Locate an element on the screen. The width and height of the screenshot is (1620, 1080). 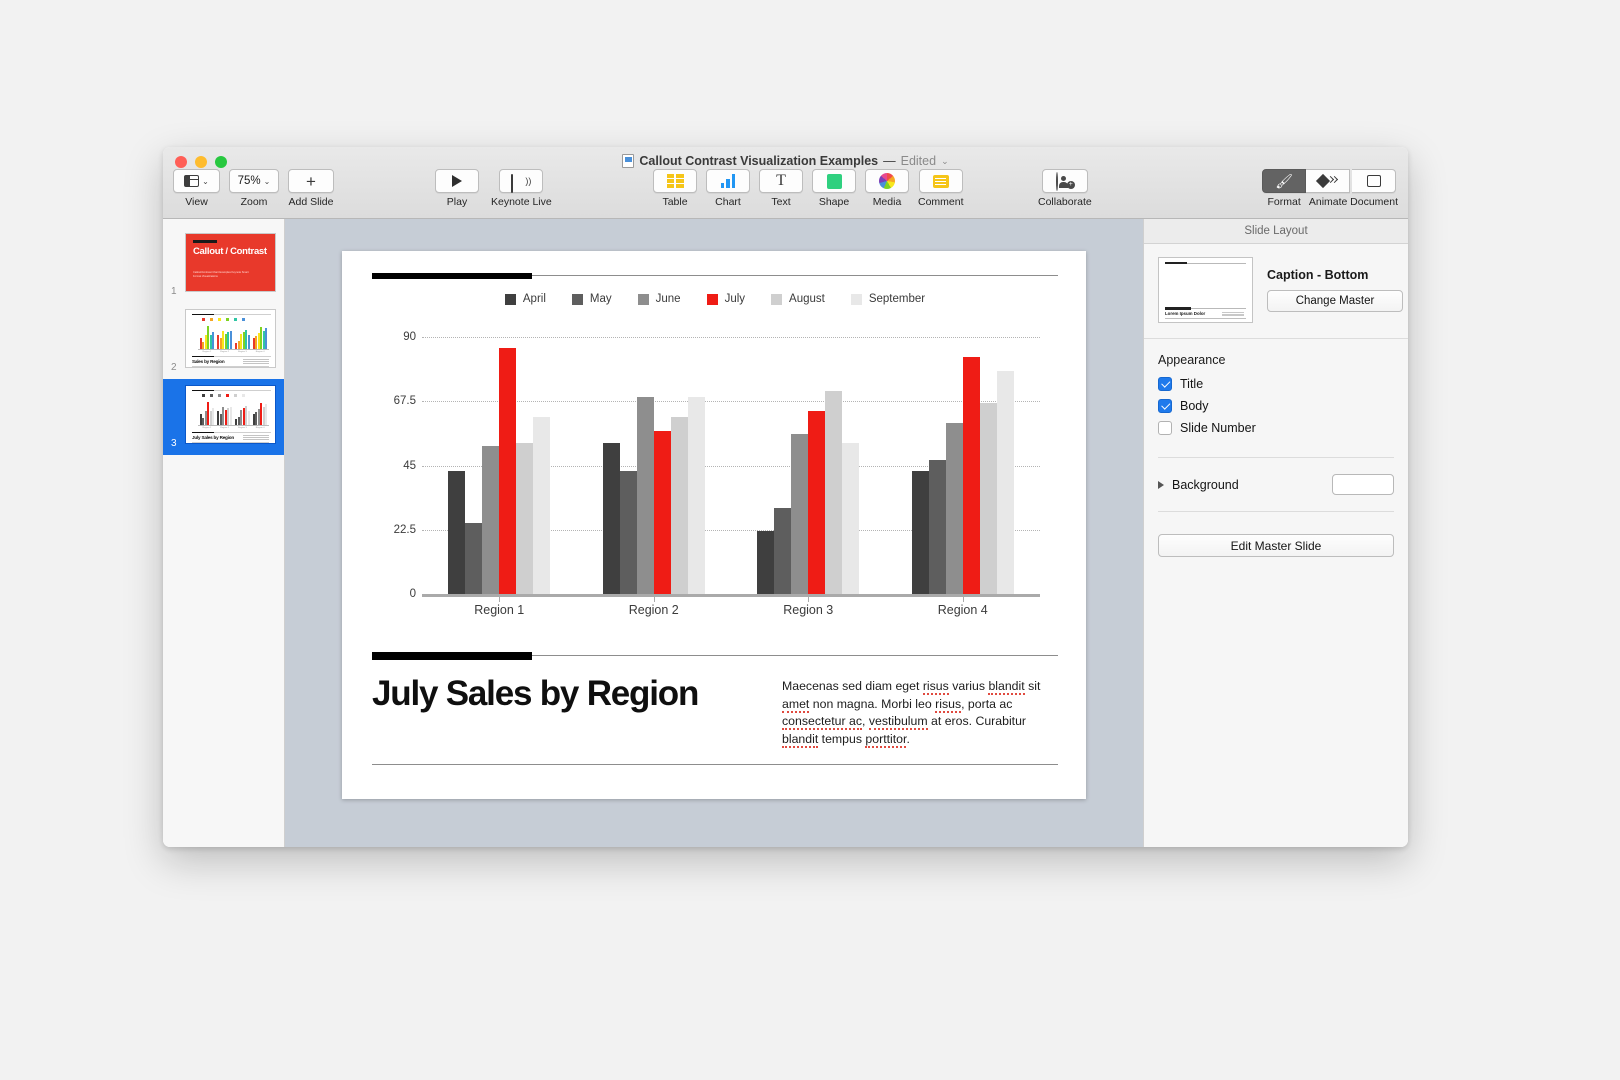
keynote-live-button-box: )) is located at coordinates (521, 181).